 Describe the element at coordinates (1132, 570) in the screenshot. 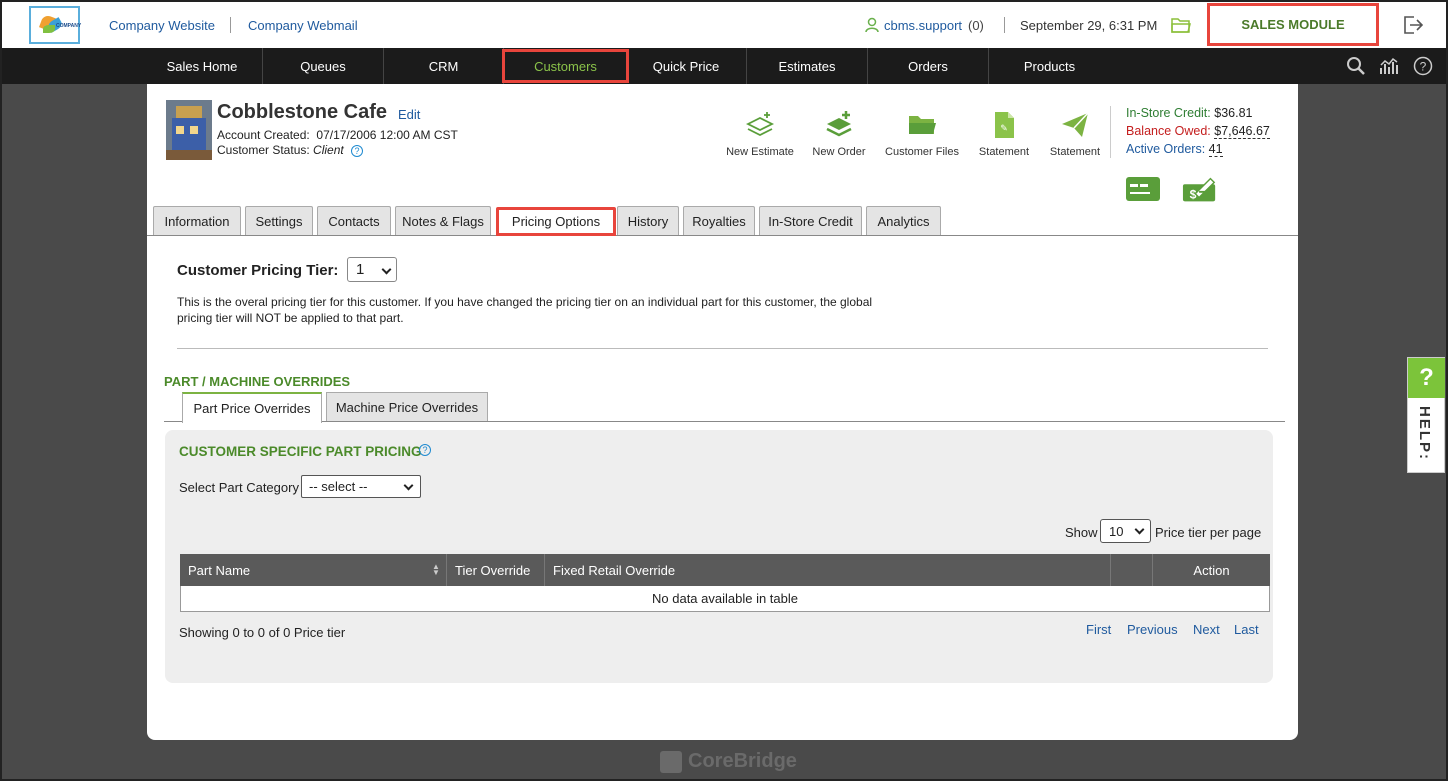

I see `column-blank` at that location.